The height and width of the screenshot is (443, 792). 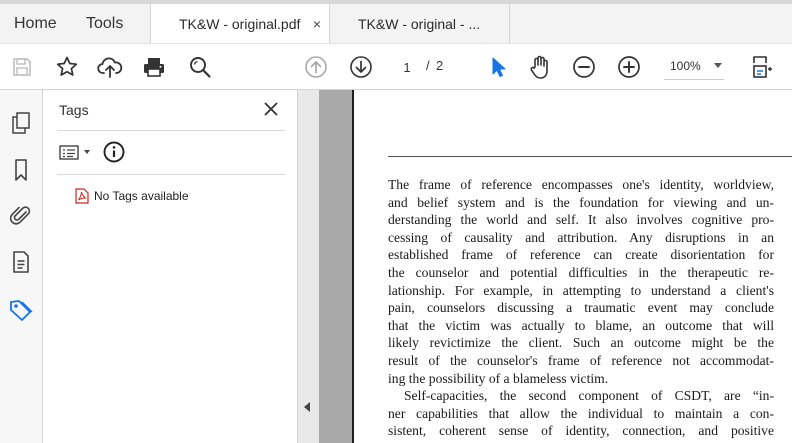 I want to click on hand-tool-icon, so click(x=540, y=67).